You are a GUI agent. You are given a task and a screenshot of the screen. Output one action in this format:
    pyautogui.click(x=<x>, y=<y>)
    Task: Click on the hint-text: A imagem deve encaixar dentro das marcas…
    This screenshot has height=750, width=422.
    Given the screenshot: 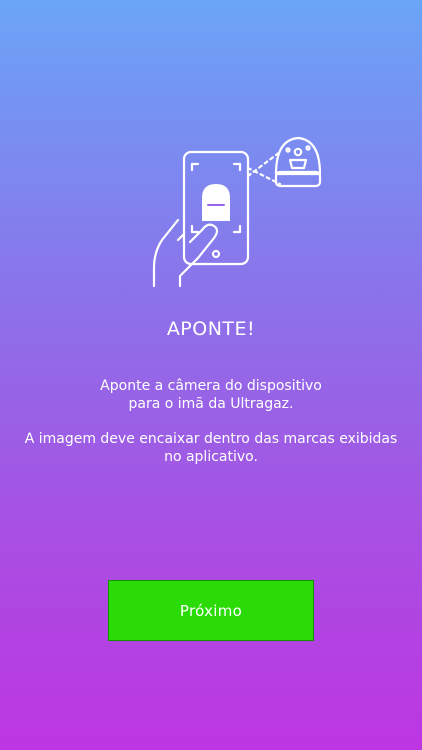 What is the action you would take?
    pyautogui.click(x=211, y=448)
    